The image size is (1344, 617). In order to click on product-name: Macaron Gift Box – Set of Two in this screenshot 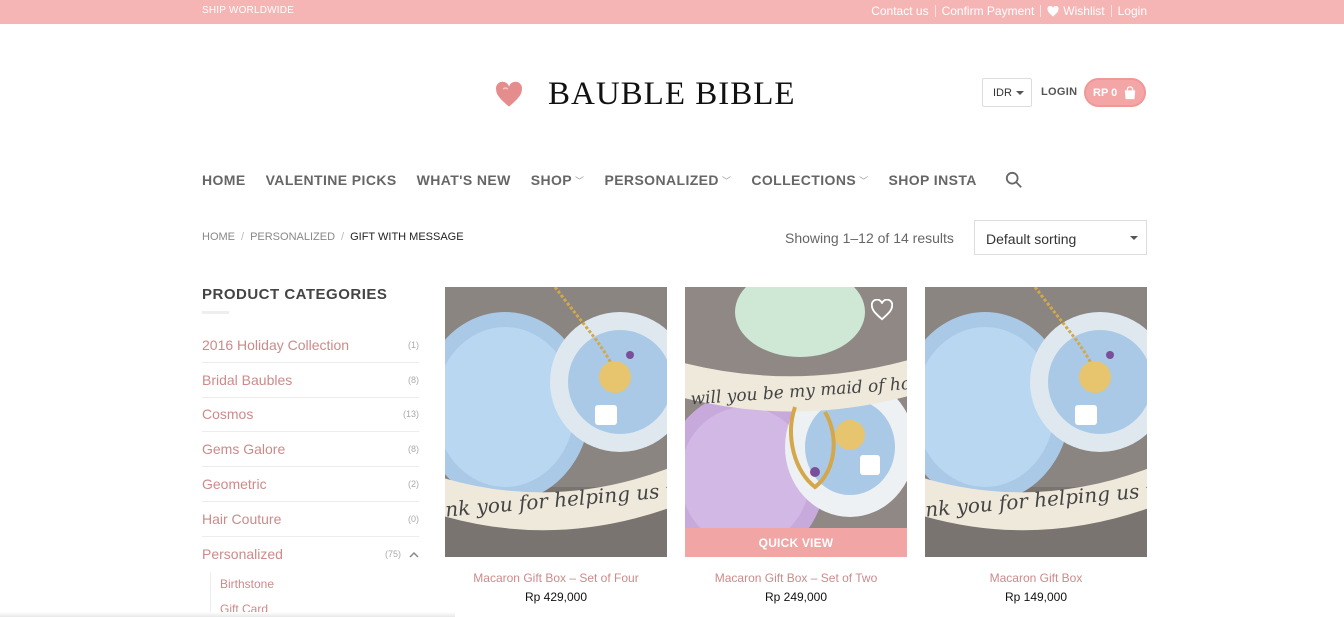, I will do `click(796, 578)`.